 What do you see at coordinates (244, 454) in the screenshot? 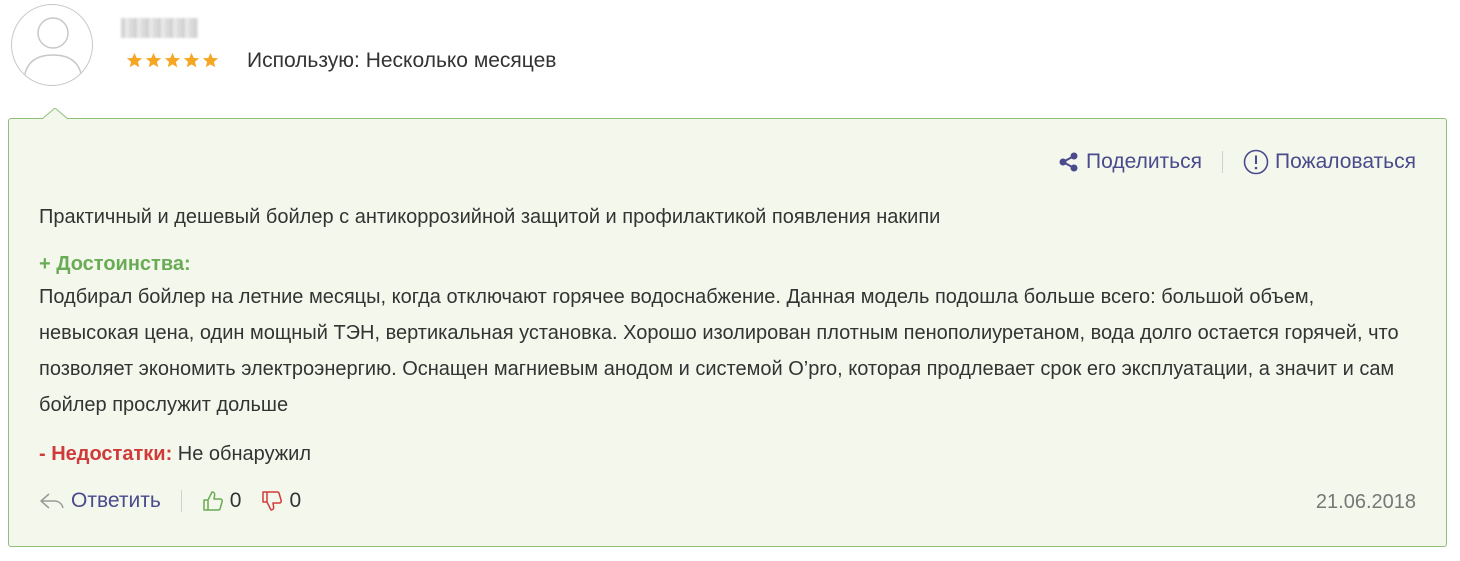
I see `cons-text: Не обнаружил` at bounding box center [244, 454].